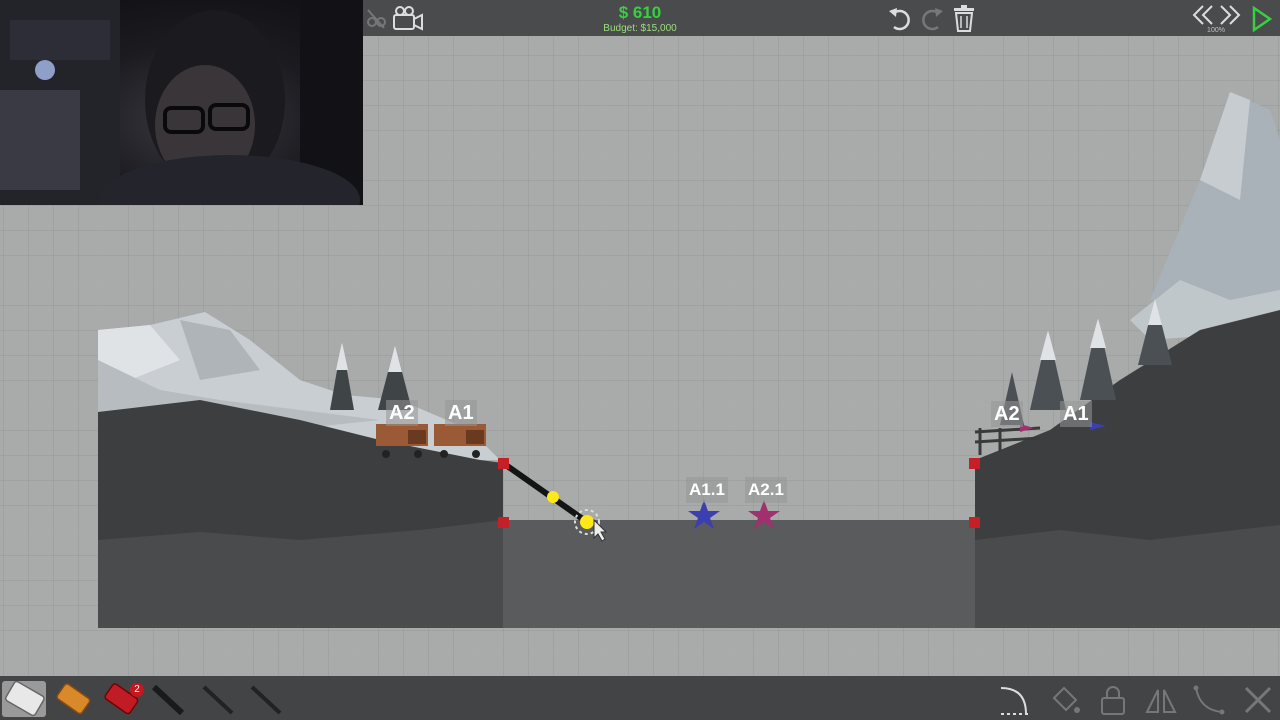 The width and height of the screenshot is (1280, 720). Describe the element at coordinates (24, 699) in the screenshot. I see `road-material-icon` at that location.